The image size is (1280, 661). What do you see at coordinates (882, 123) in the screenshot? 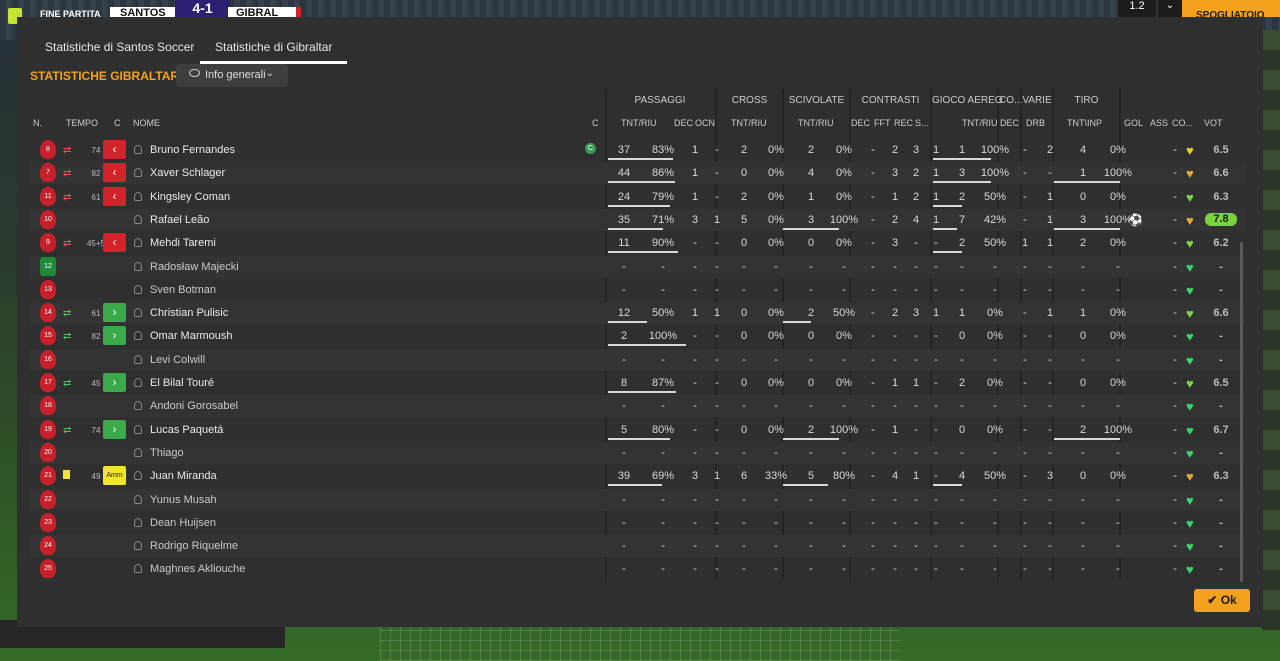
I see `column-header-con-fft: FFT` at bounding box center [882, 123].